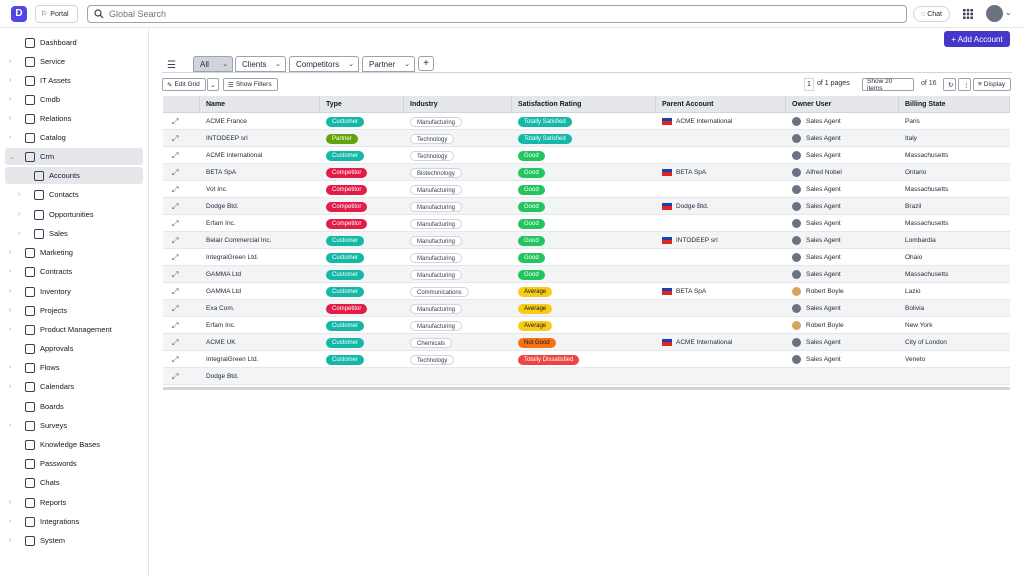 This screenshot has width=1024, height=576. What do you see at coordinates (977, 39) in the screenshot?
I see `add-account-button: + Add Account` at bounding box center [977, 39].